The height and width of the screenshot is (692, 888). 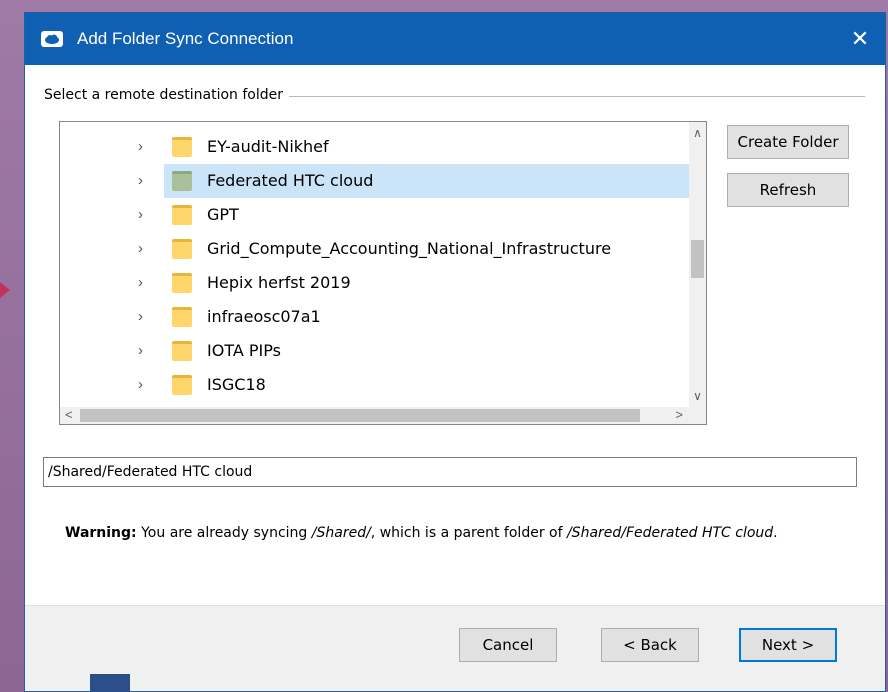 What do you see at coordinates (185, 38) in the screenshot?
I see `window-title: Add Folder Sync Connection` at bounding box center [185, 38].